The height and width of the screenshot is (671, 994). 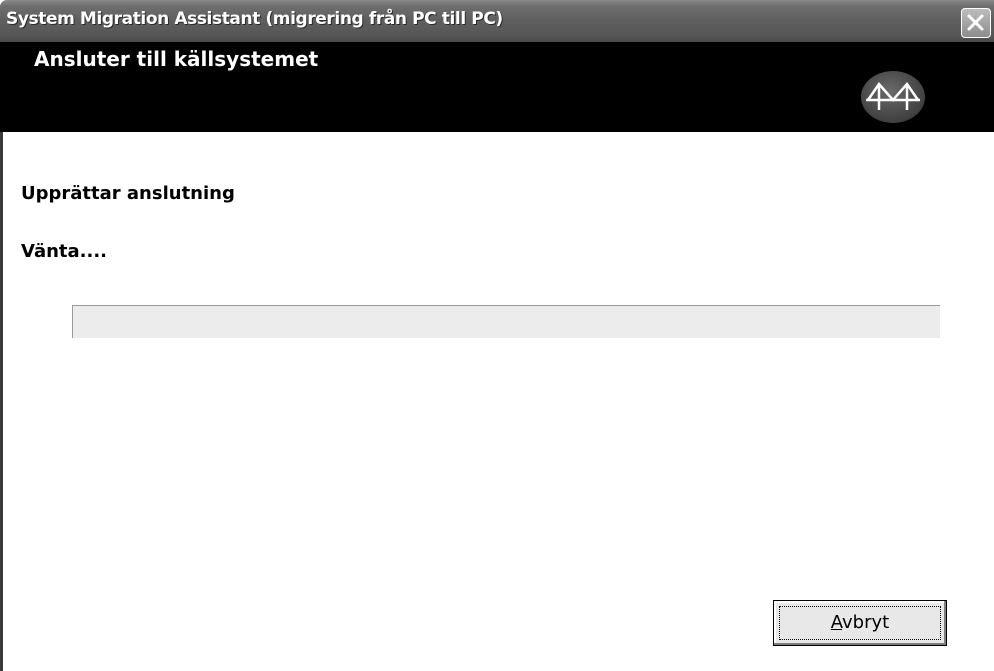 I want to click on close-button, so click(x=976, y=23).